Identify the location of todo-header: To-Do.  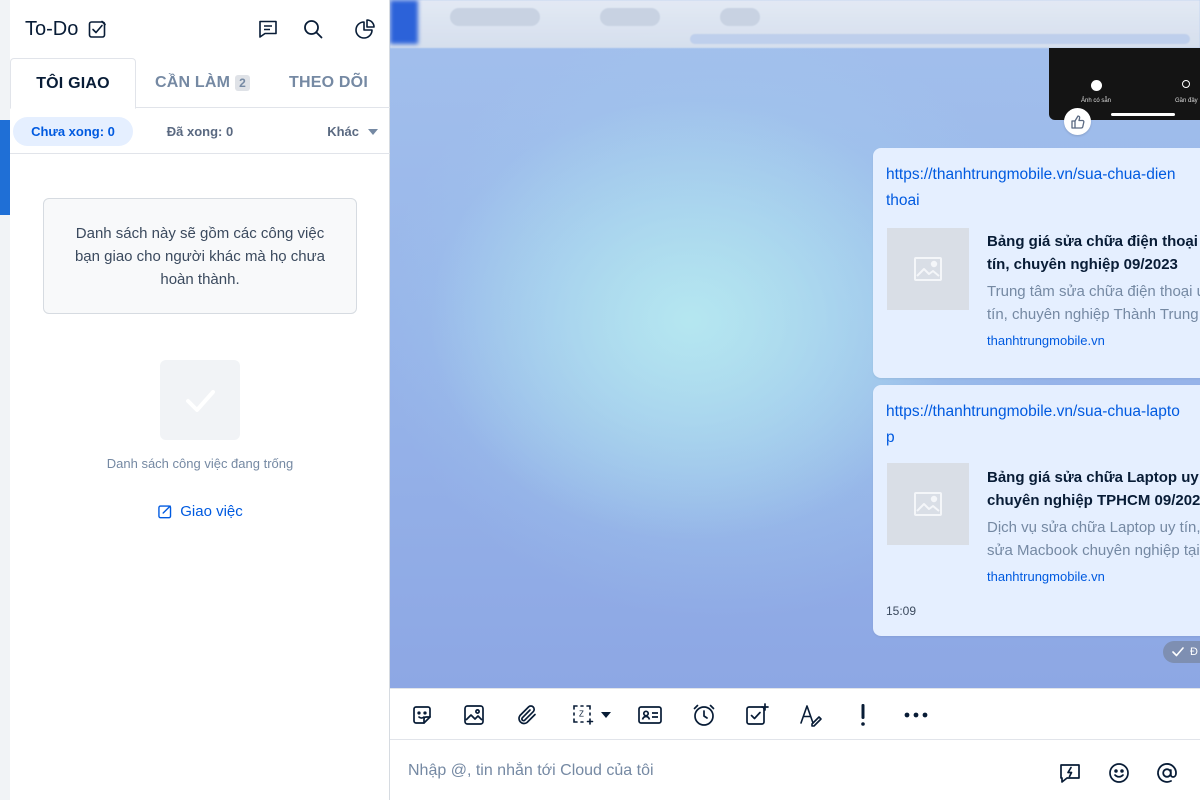
(200, 29).